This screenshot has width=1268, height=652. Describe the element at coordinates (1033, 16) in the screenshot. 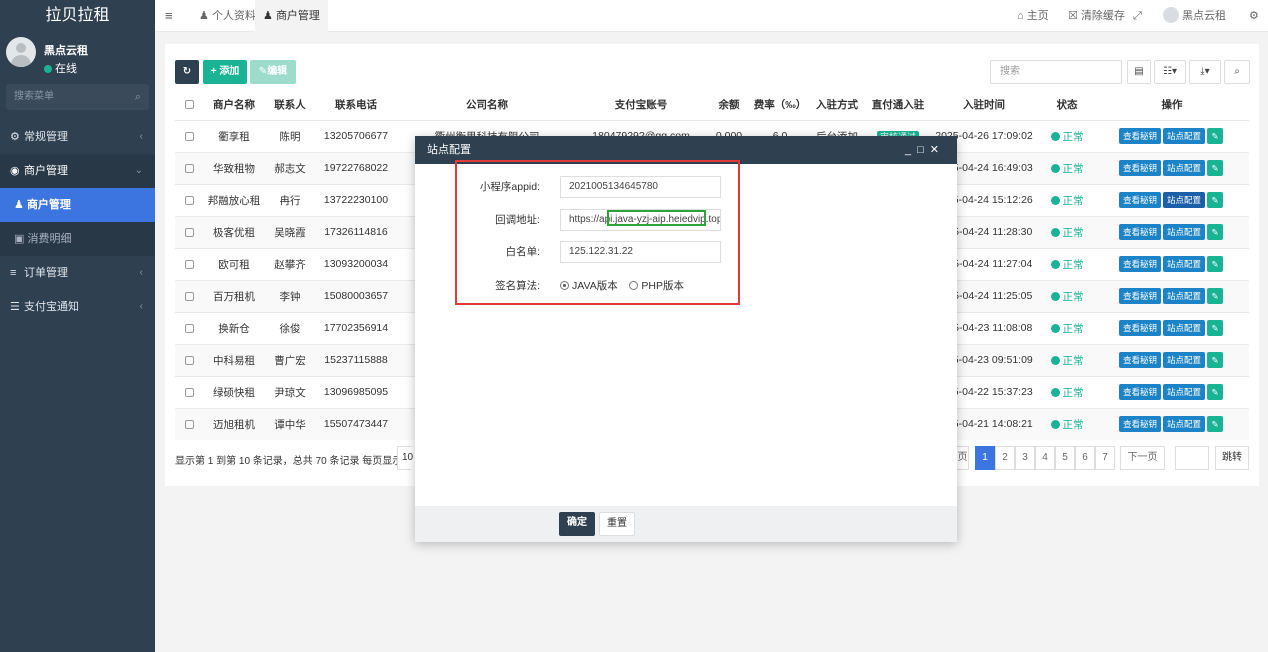

I see `home-link: ⌂ 主页` at that location.